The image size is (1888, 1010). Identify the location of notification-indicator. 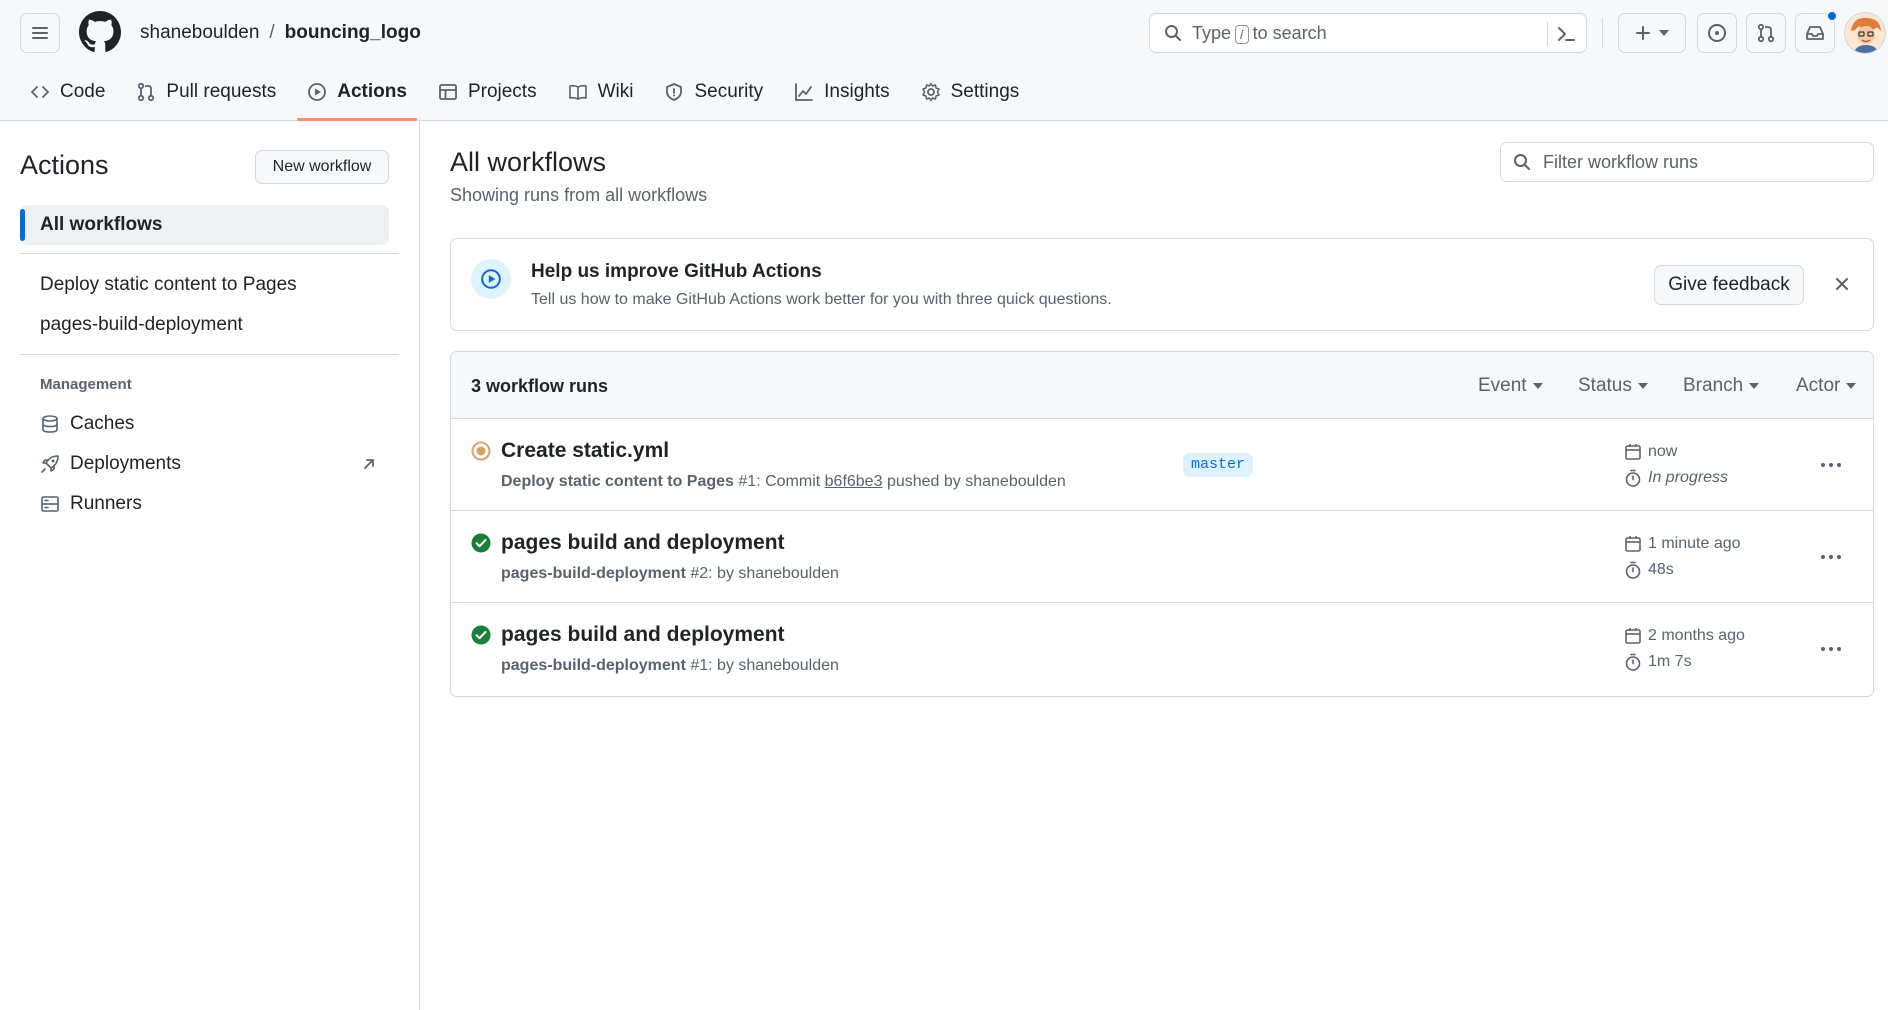
(1832, 16).